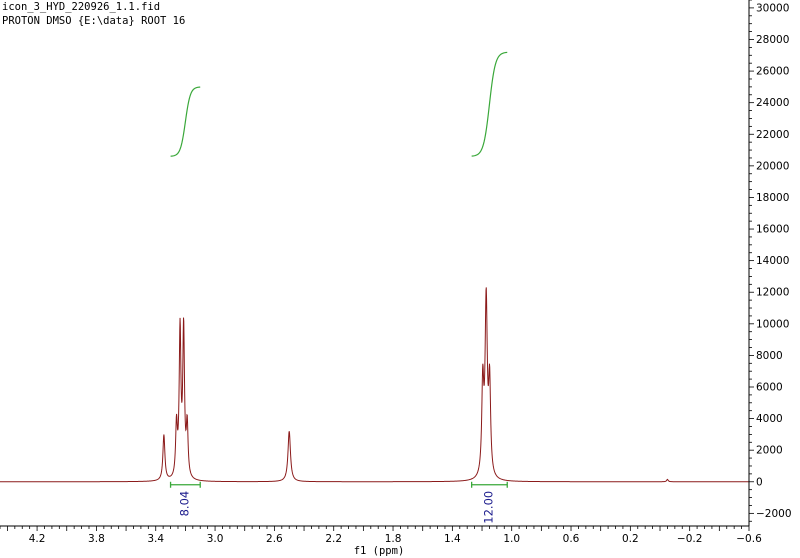 This screenshot has height=558, width=800. What do you see at coordinates (93, 21) in the screenshot?
I see `acquisition-parameters: PROTON DMSO {E:\data} ROOT 16` at bounding box center [93, 21].